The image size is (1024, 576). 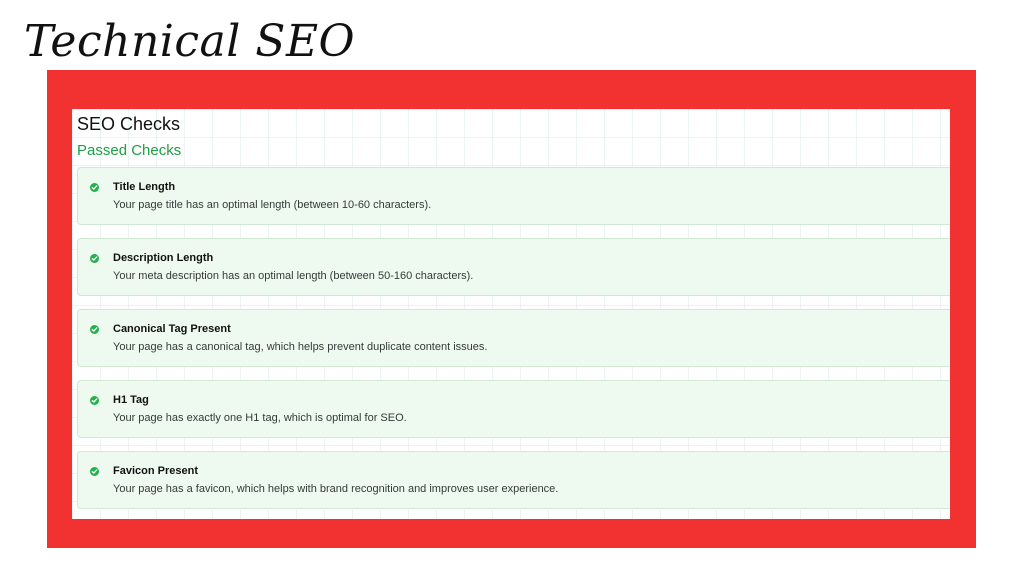 I want to click on check-title: H1 Tag, so click(x=131, y=400).